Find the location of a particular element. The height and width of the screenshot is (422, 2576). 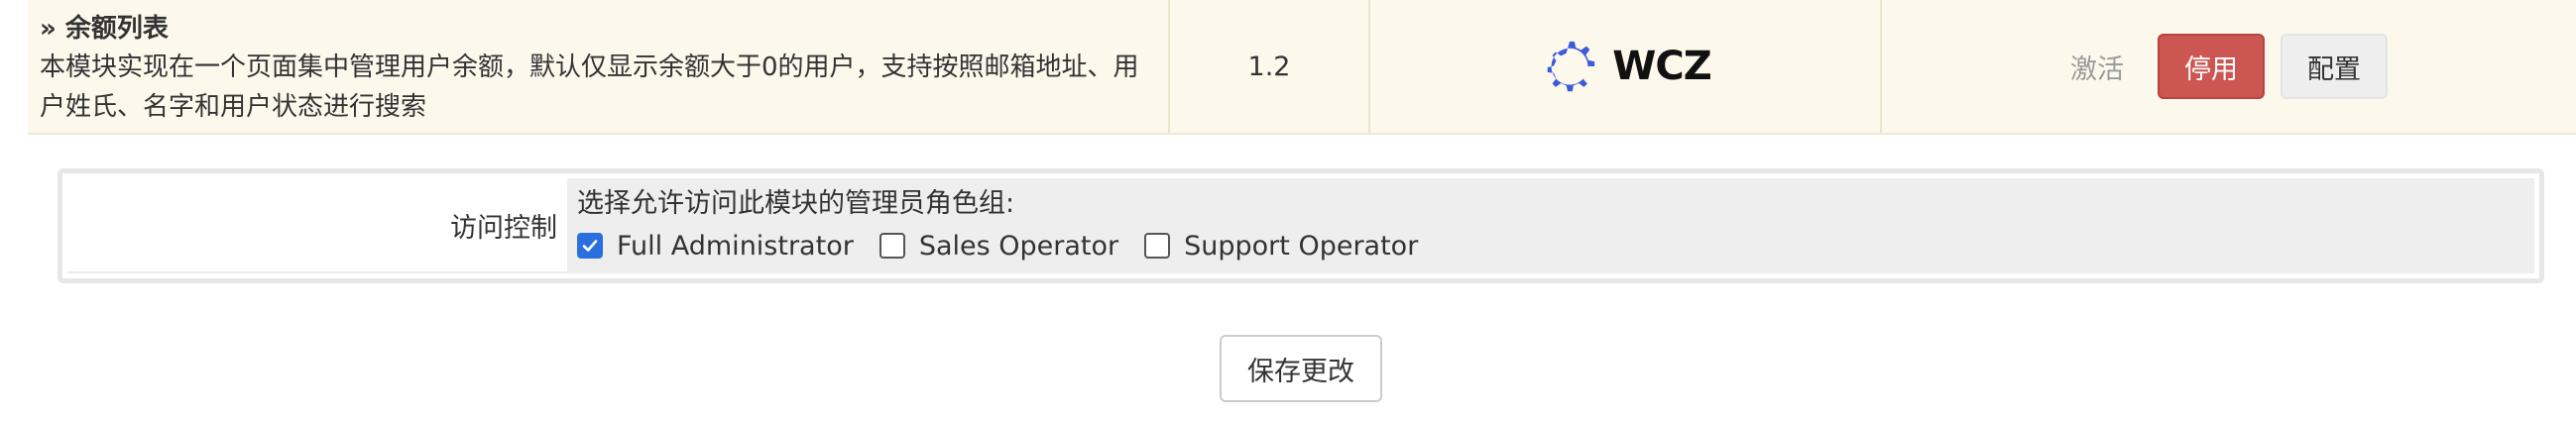

enable-button: 激活 is located at coordinates (2106, 67).